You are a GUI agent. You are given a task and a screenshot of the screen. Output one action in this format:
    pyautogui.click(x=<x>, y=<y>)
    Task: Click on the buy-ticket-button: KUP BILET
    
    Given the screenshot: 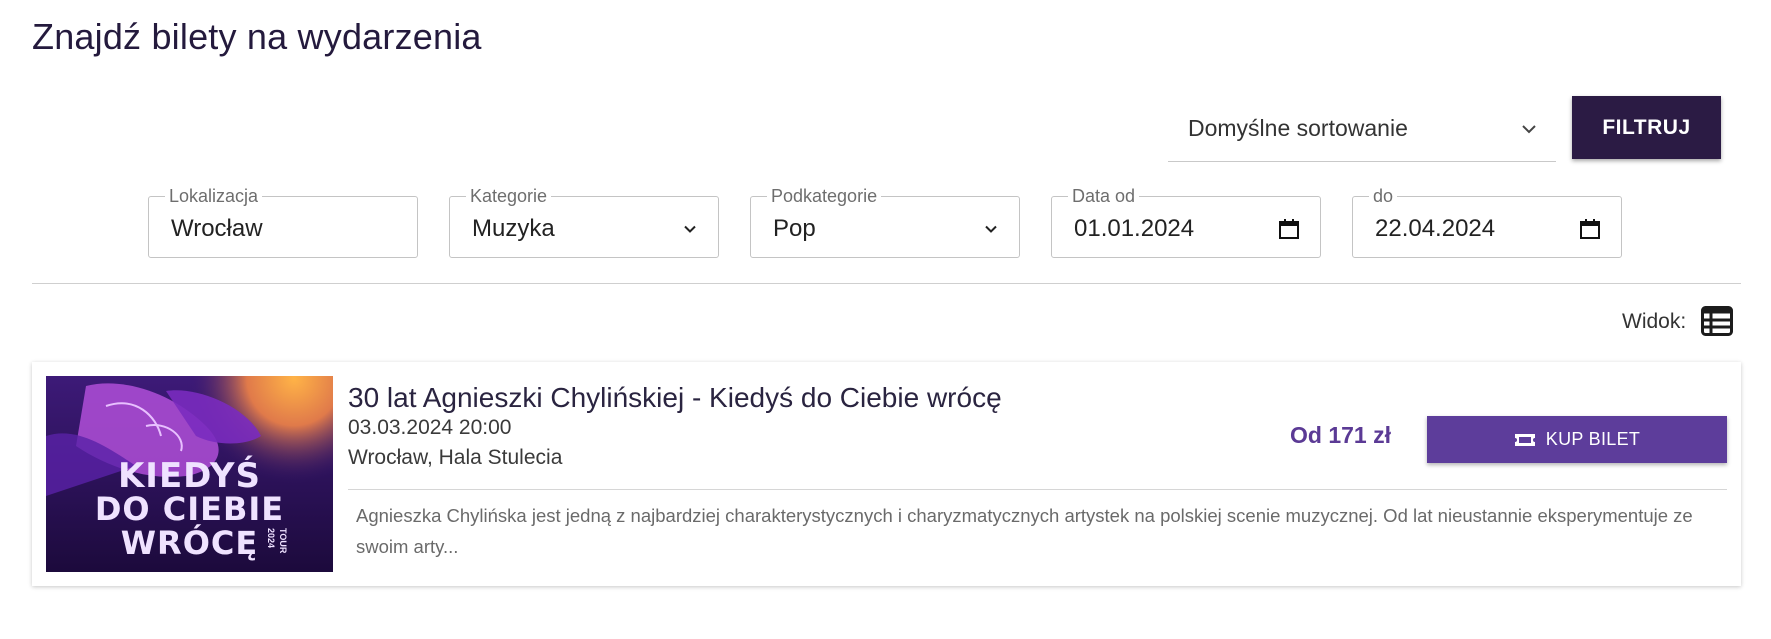 What is the action you would take?
    pyautogui.click(x=1577, y=439)
    